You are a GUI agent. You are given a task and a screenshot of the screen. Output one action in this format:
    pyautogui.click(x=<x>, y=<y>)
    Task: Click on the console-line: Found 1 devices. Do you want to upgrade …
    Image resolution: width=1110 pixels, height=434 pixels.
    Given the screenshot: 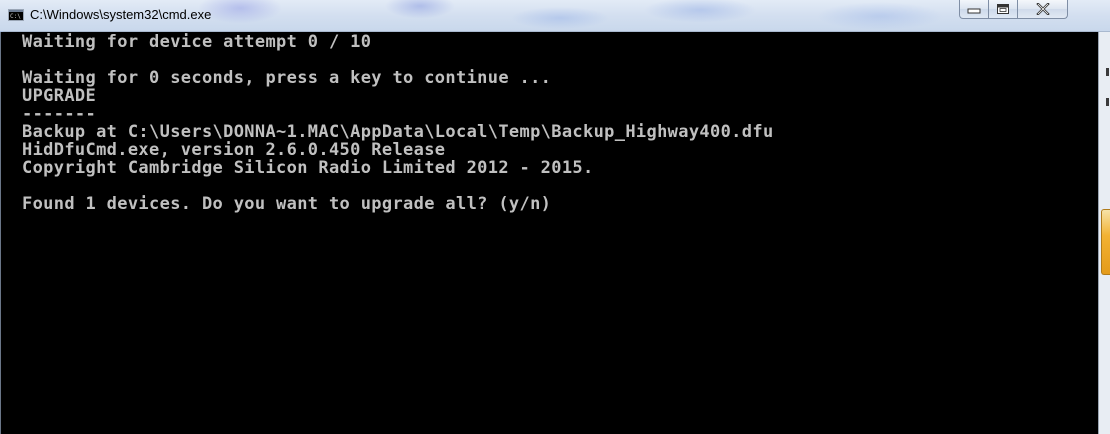 What is the action you would take?
    pyautogui.click(x=287, y=204)
    